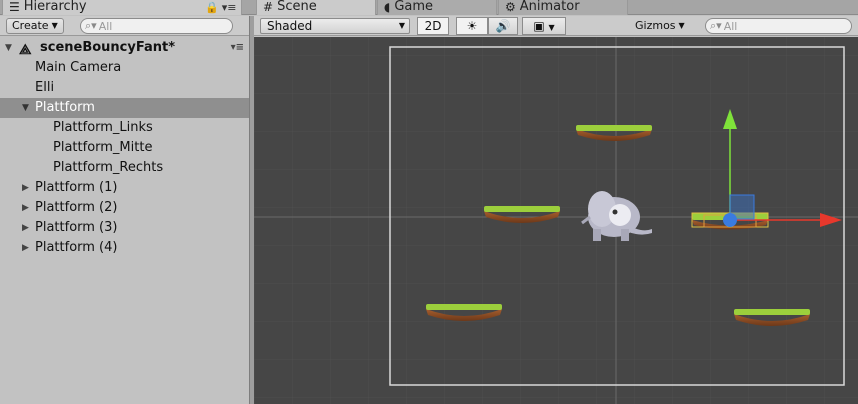  Describe the element at coordinates (30, 25) in the screenshot. I see `create-button-label: Create` at that location.